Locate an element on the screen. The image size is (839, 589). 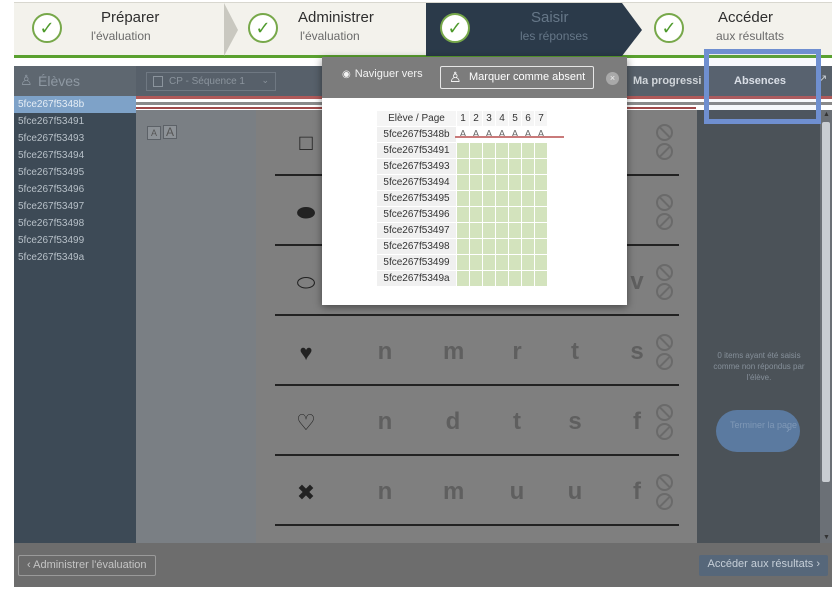
page-number: 2 is located at coordinates (476, 118).